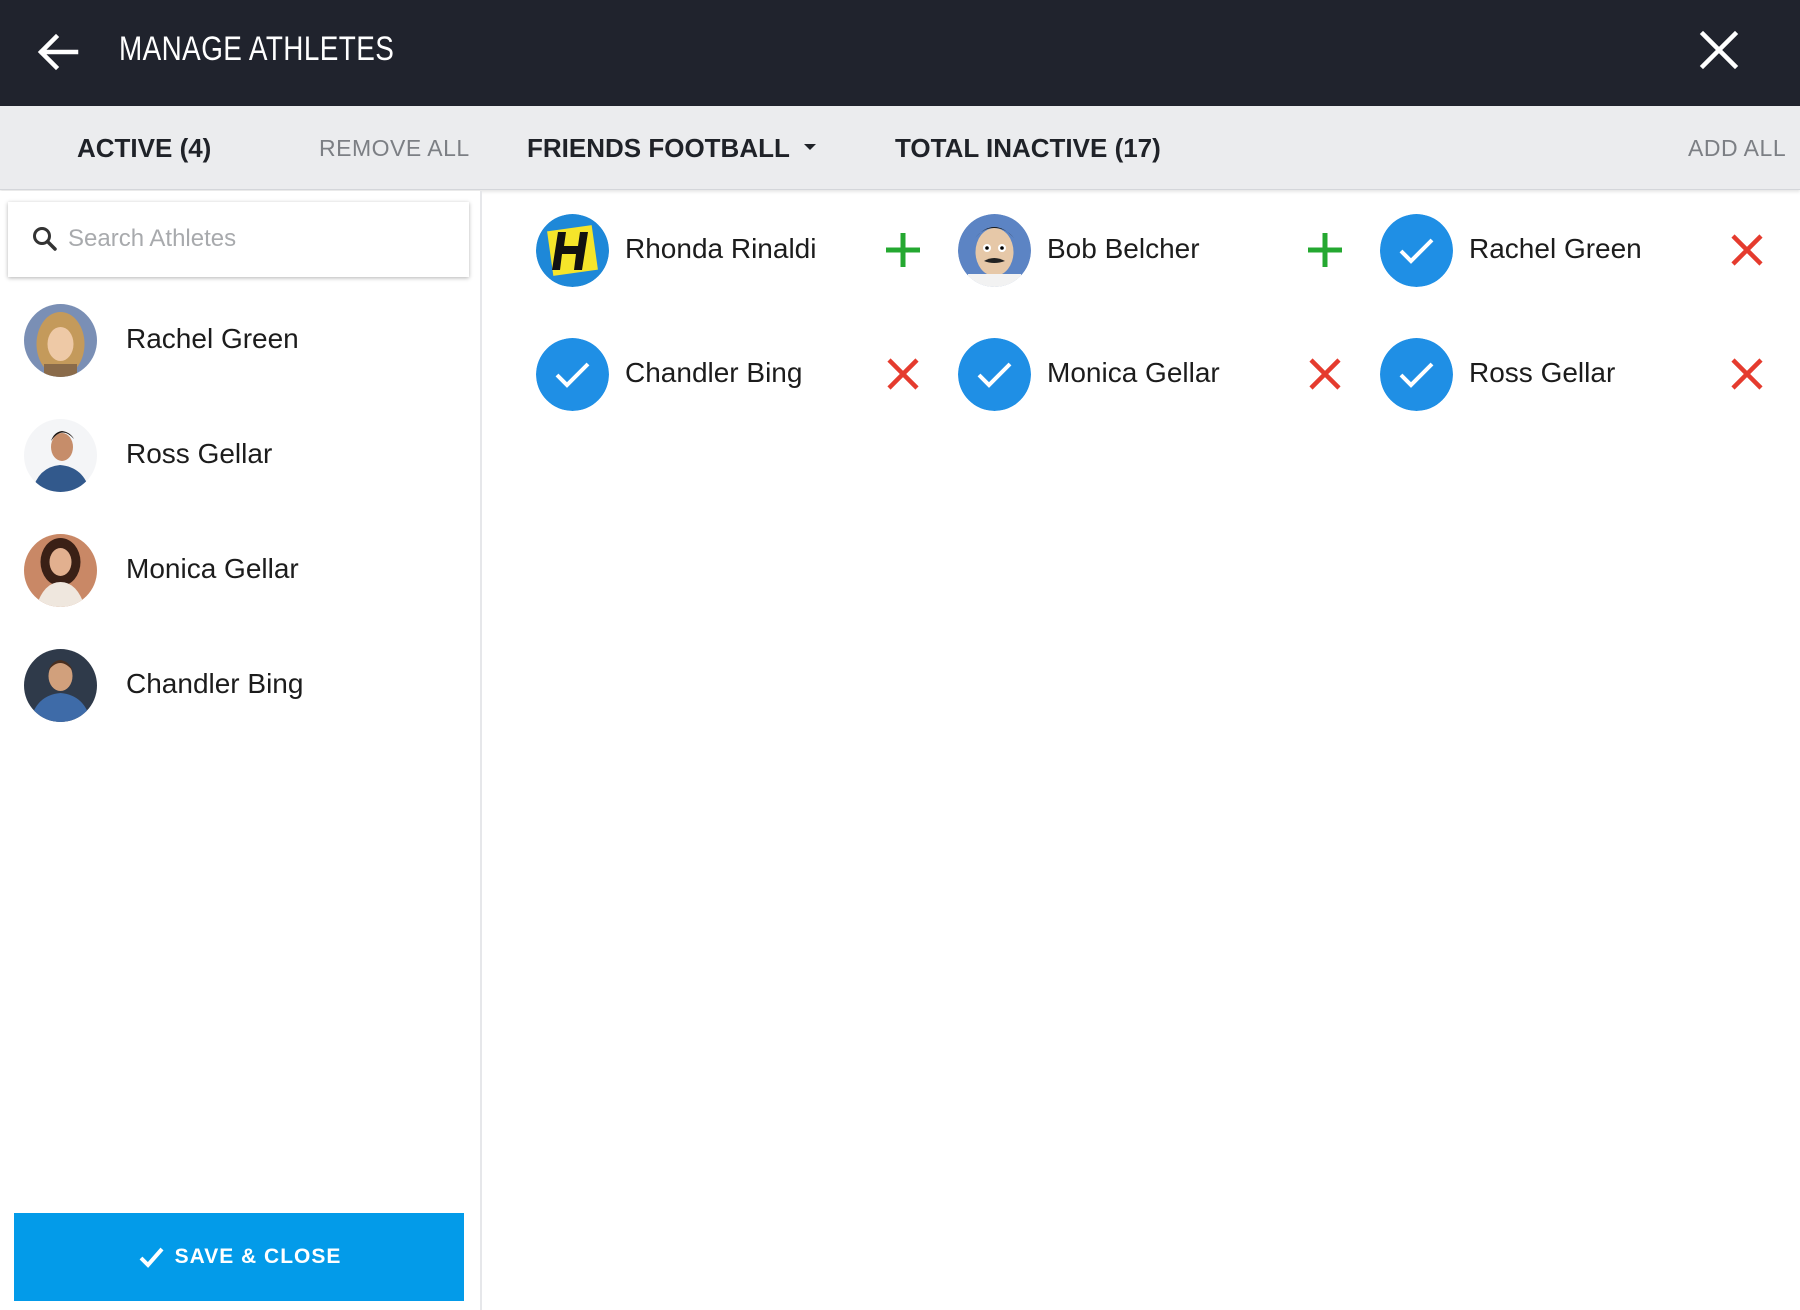 This screenshot has width=1800, height=1310. Describe the element at coordinates (151, 1257) in the screenshot. I see `checkmark-icon` at that location.